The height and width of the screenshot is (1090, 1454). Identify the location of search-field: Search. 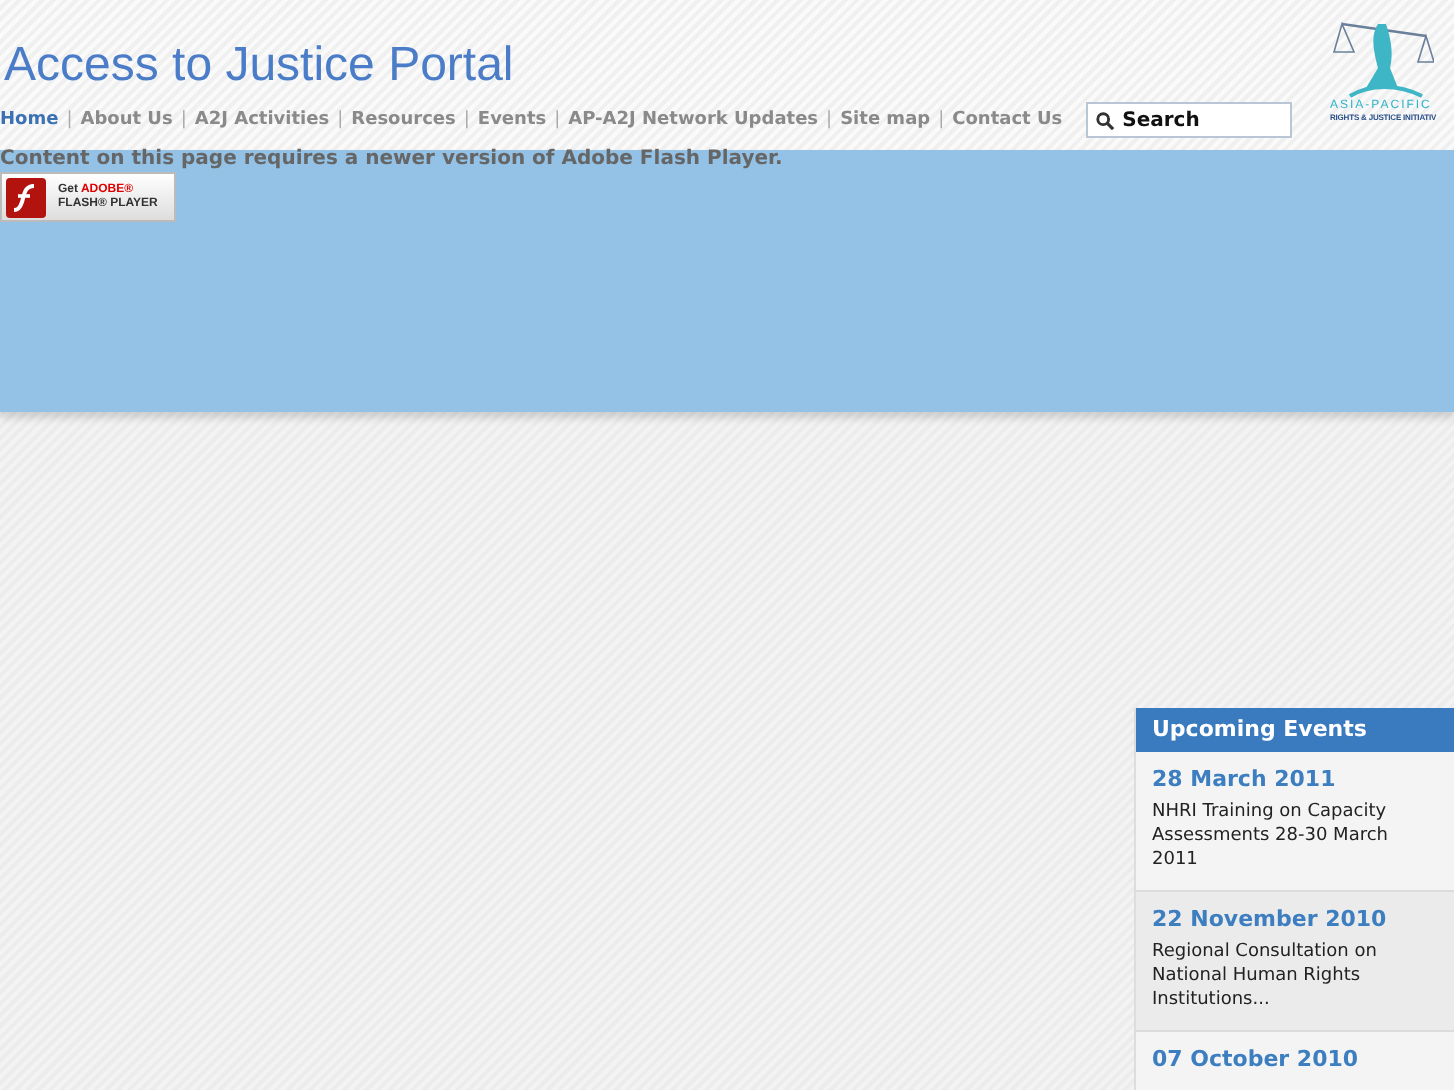
(1189, 120).